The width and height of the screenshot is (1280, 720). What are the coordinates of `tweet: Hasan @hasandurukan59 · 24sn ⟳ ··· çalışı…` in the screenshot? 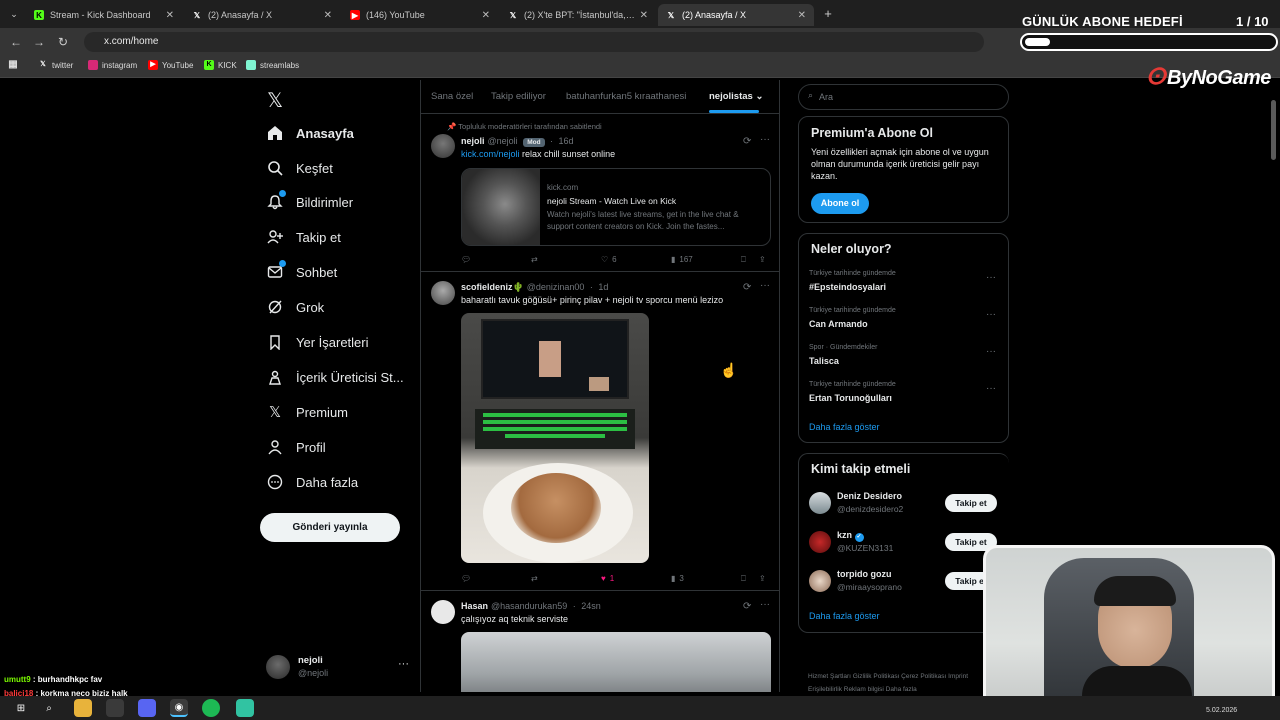 It's located at (600, 642).